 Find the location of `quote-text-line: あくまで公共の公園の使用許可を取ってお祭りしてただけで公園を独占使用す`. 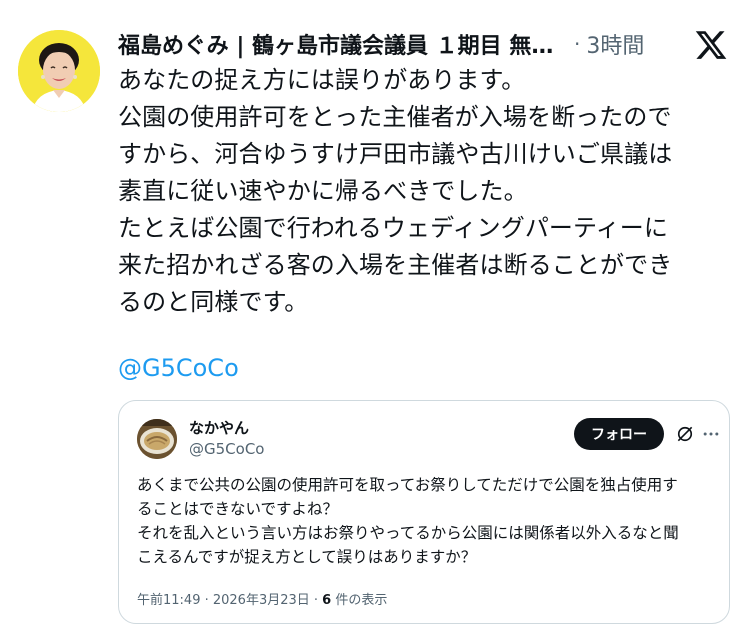

quote-text-line: あくまで公共の公園の使用許可を取ってお祭りしてただけで公園を独占使用す is located at coordinates (407, 485).